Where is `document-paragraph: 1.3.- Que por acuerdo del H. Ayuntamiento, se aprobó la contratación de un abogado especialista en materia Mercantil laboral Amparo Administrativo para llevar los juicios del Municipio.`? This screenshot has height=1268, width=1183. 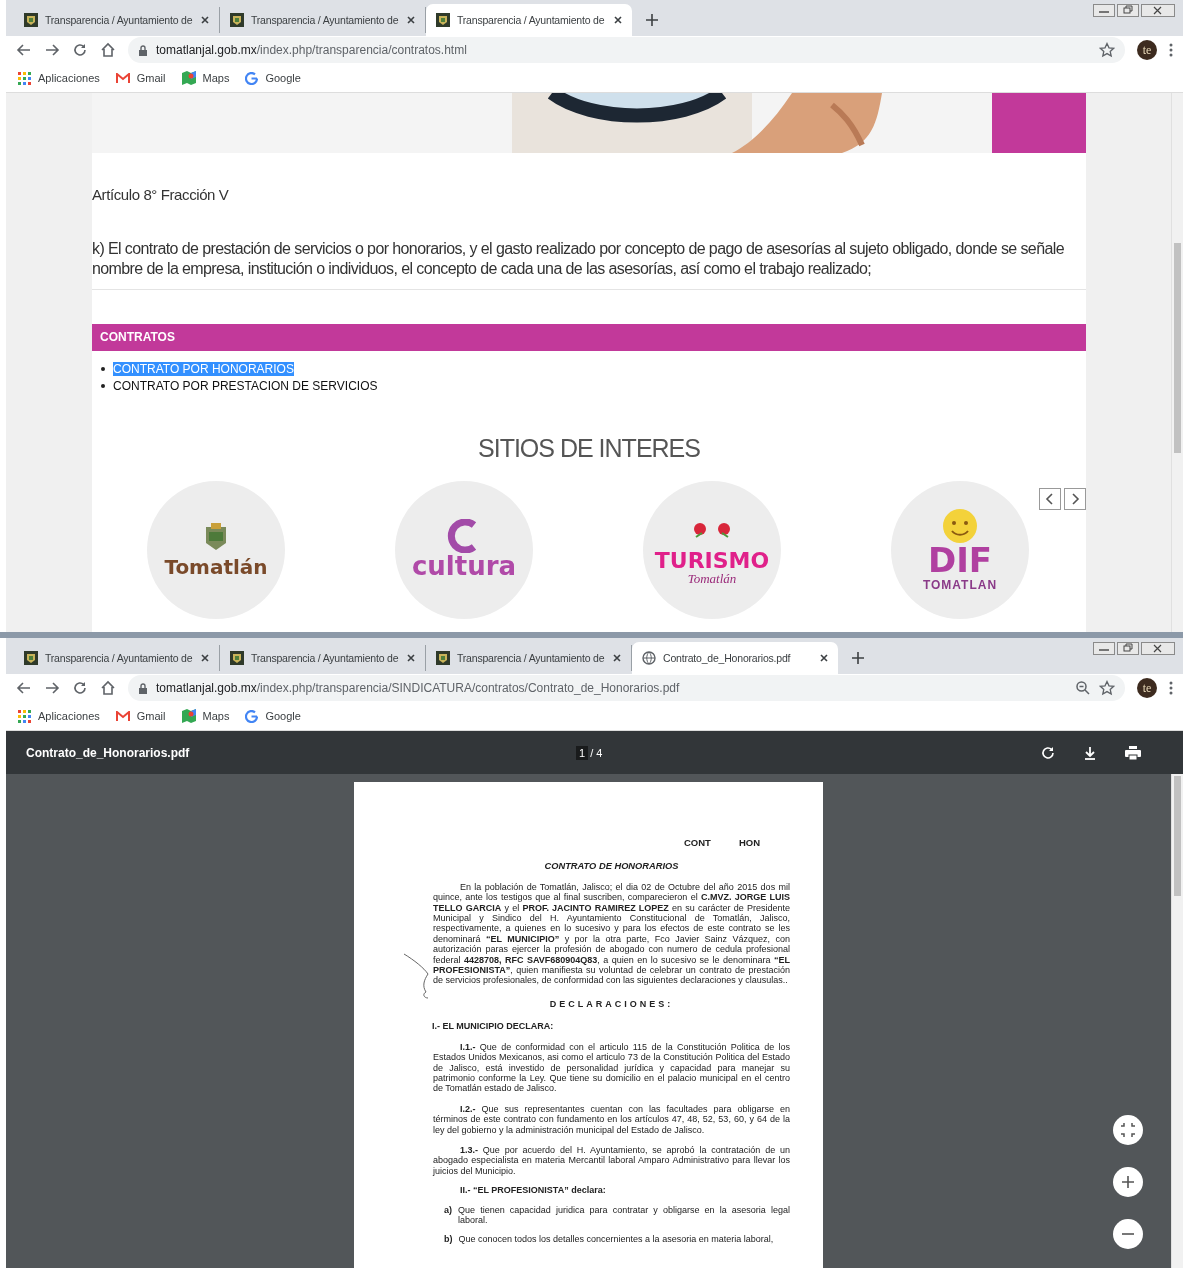 document-paragraph: 1.3.- Que por acuerdo del H. Ayuntamiento, se aprobó la contratación de un abogado especialista en materia Mercantil laboral Amparo Administrativo para llevar los juicios del Municipio. is located at coordinates (611, 1160).